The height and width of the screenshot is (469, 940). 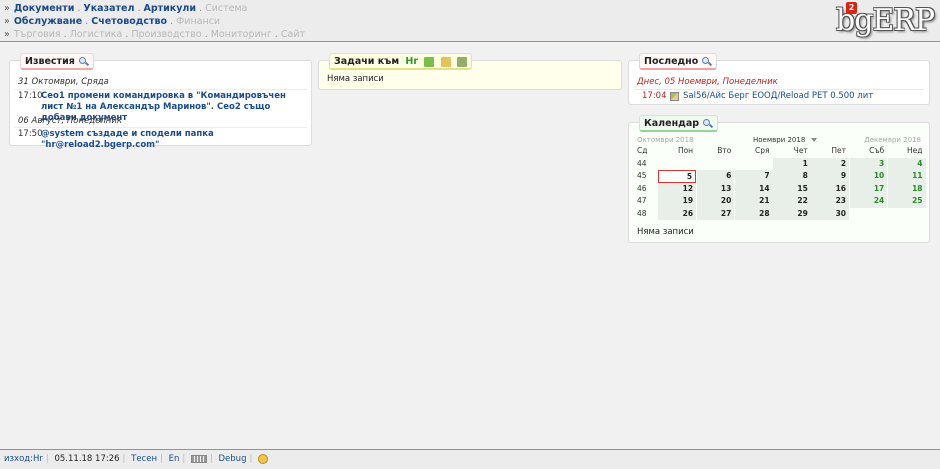 What do you see at coordinates (166, 34) in the screenshot?
I see `menu-item: Производство` at bounding box center [166, 34].